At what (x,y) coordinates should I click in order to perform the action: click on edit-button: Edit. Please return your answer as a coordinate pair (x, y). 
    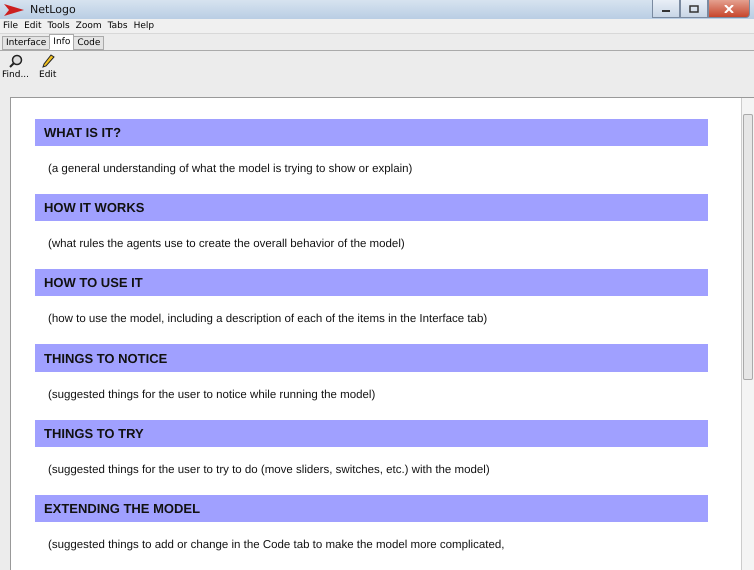
    Looking at the image, I should click on (47, 73).